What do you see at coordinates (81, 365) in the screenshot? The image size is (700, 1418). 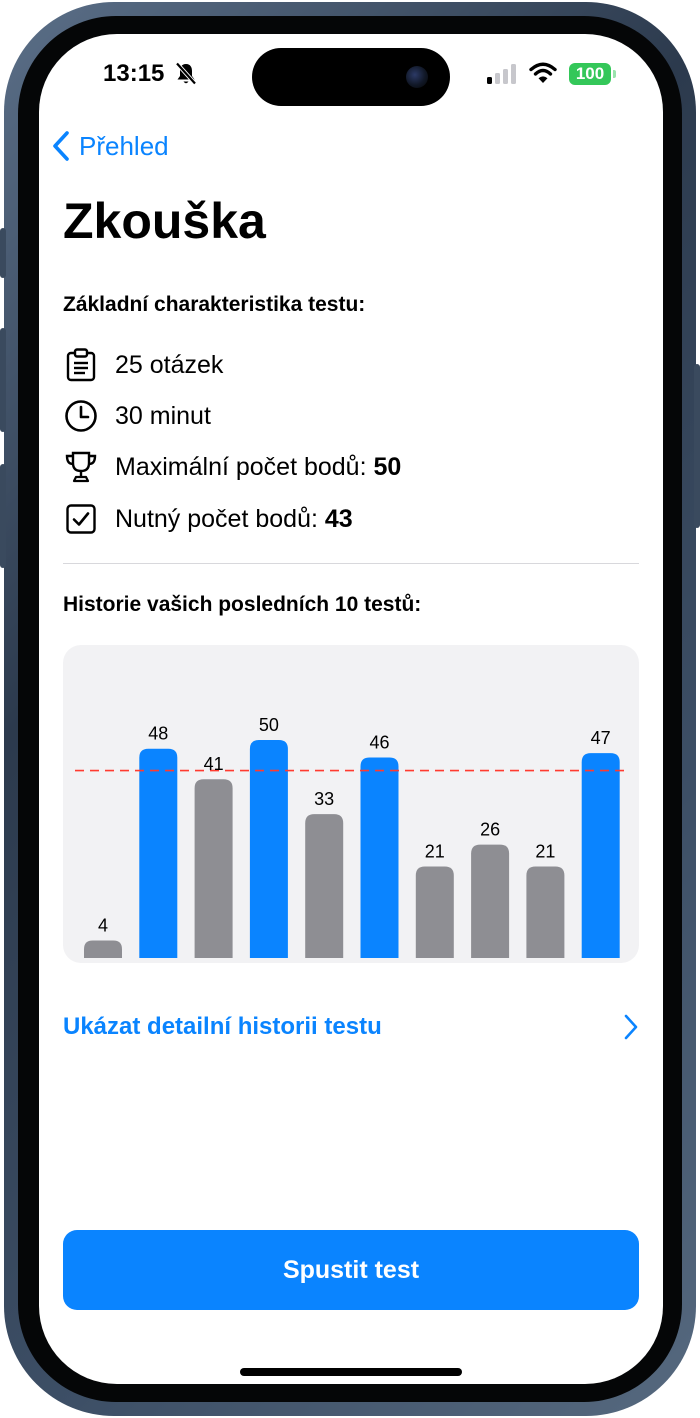 I see `clipboard-icon` at bounding box center [81, 365].